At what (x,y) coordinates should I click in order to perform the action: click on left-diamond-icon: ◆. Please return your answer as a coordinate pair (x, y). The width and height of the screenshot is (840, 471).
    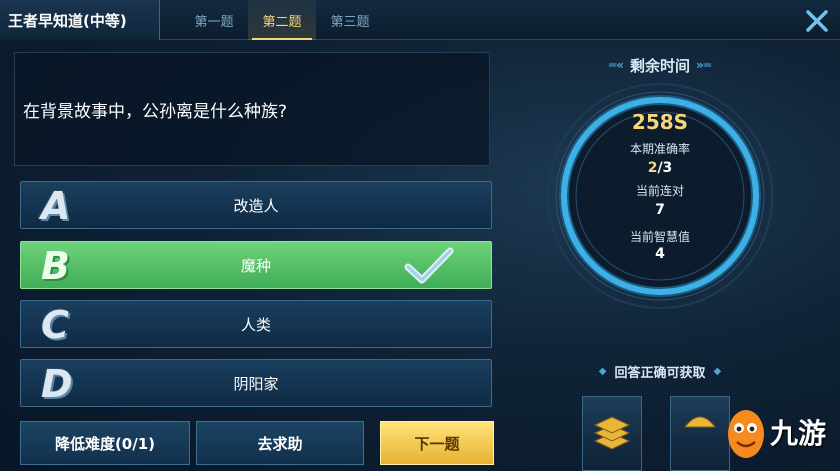
    Looking at the image, I should click on (602, 371).